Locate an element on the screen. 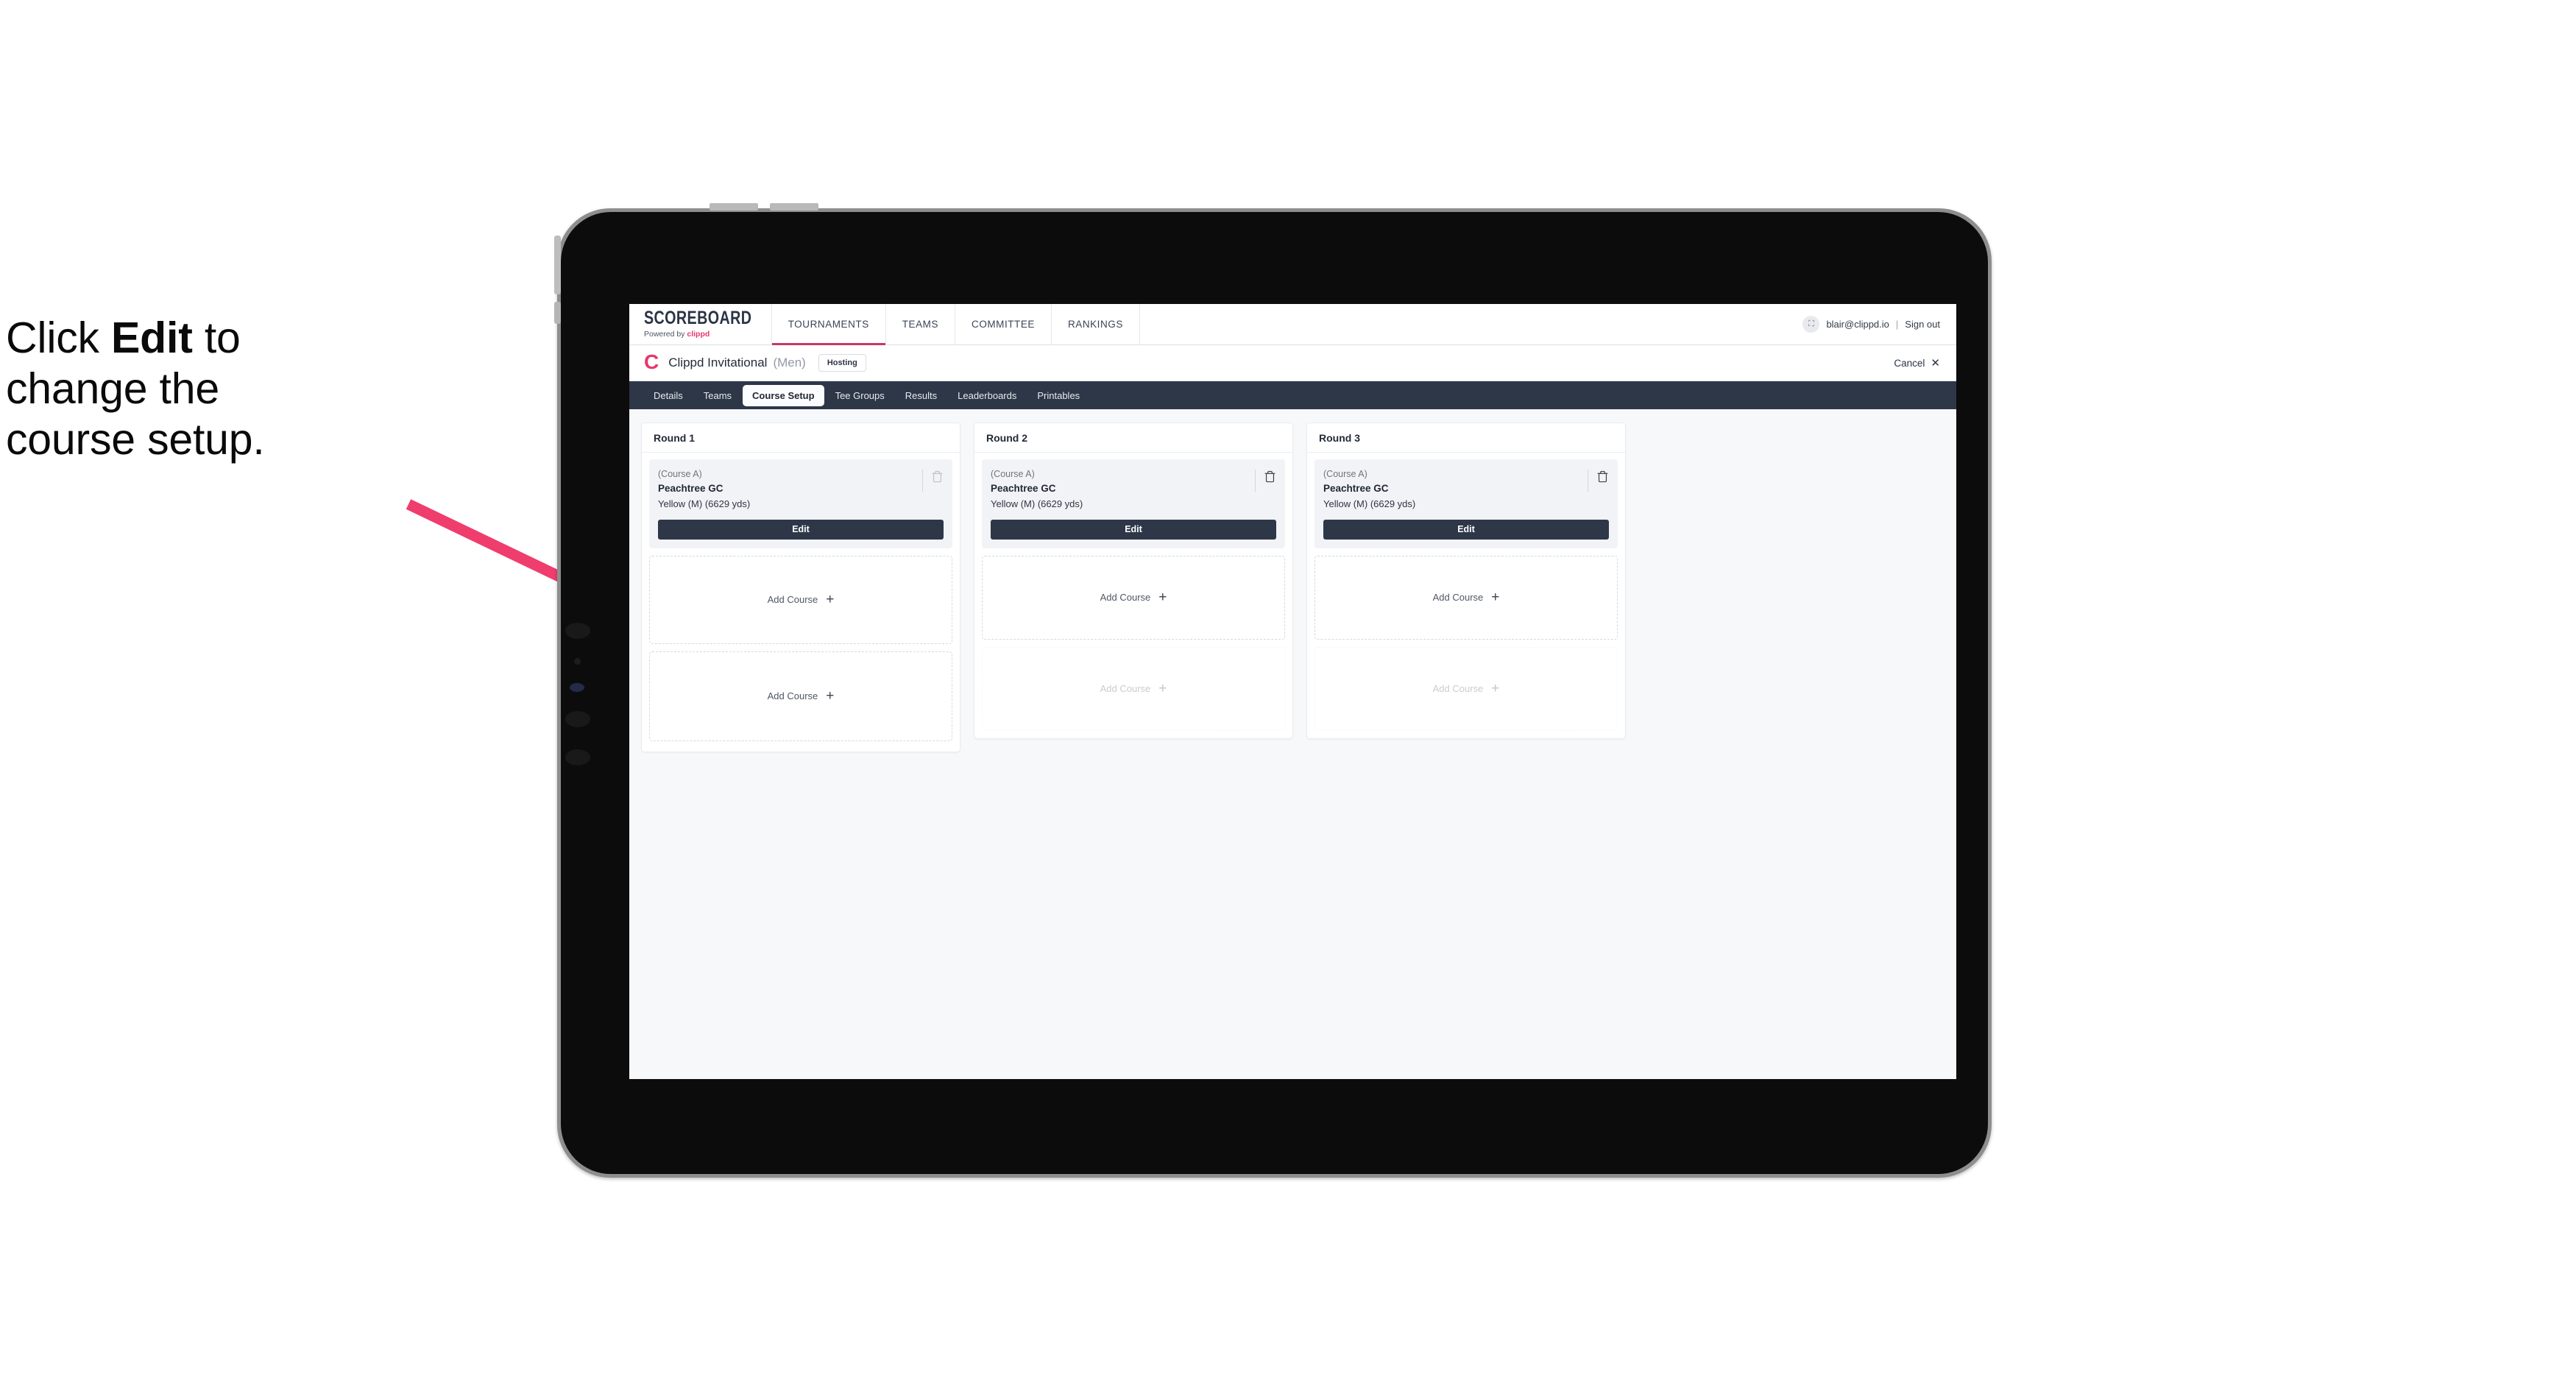 The height and width of the screenshot is (1386, 2576). add-course-slot-round-2-b: Add Course + is located at coordinates (1133, 688).